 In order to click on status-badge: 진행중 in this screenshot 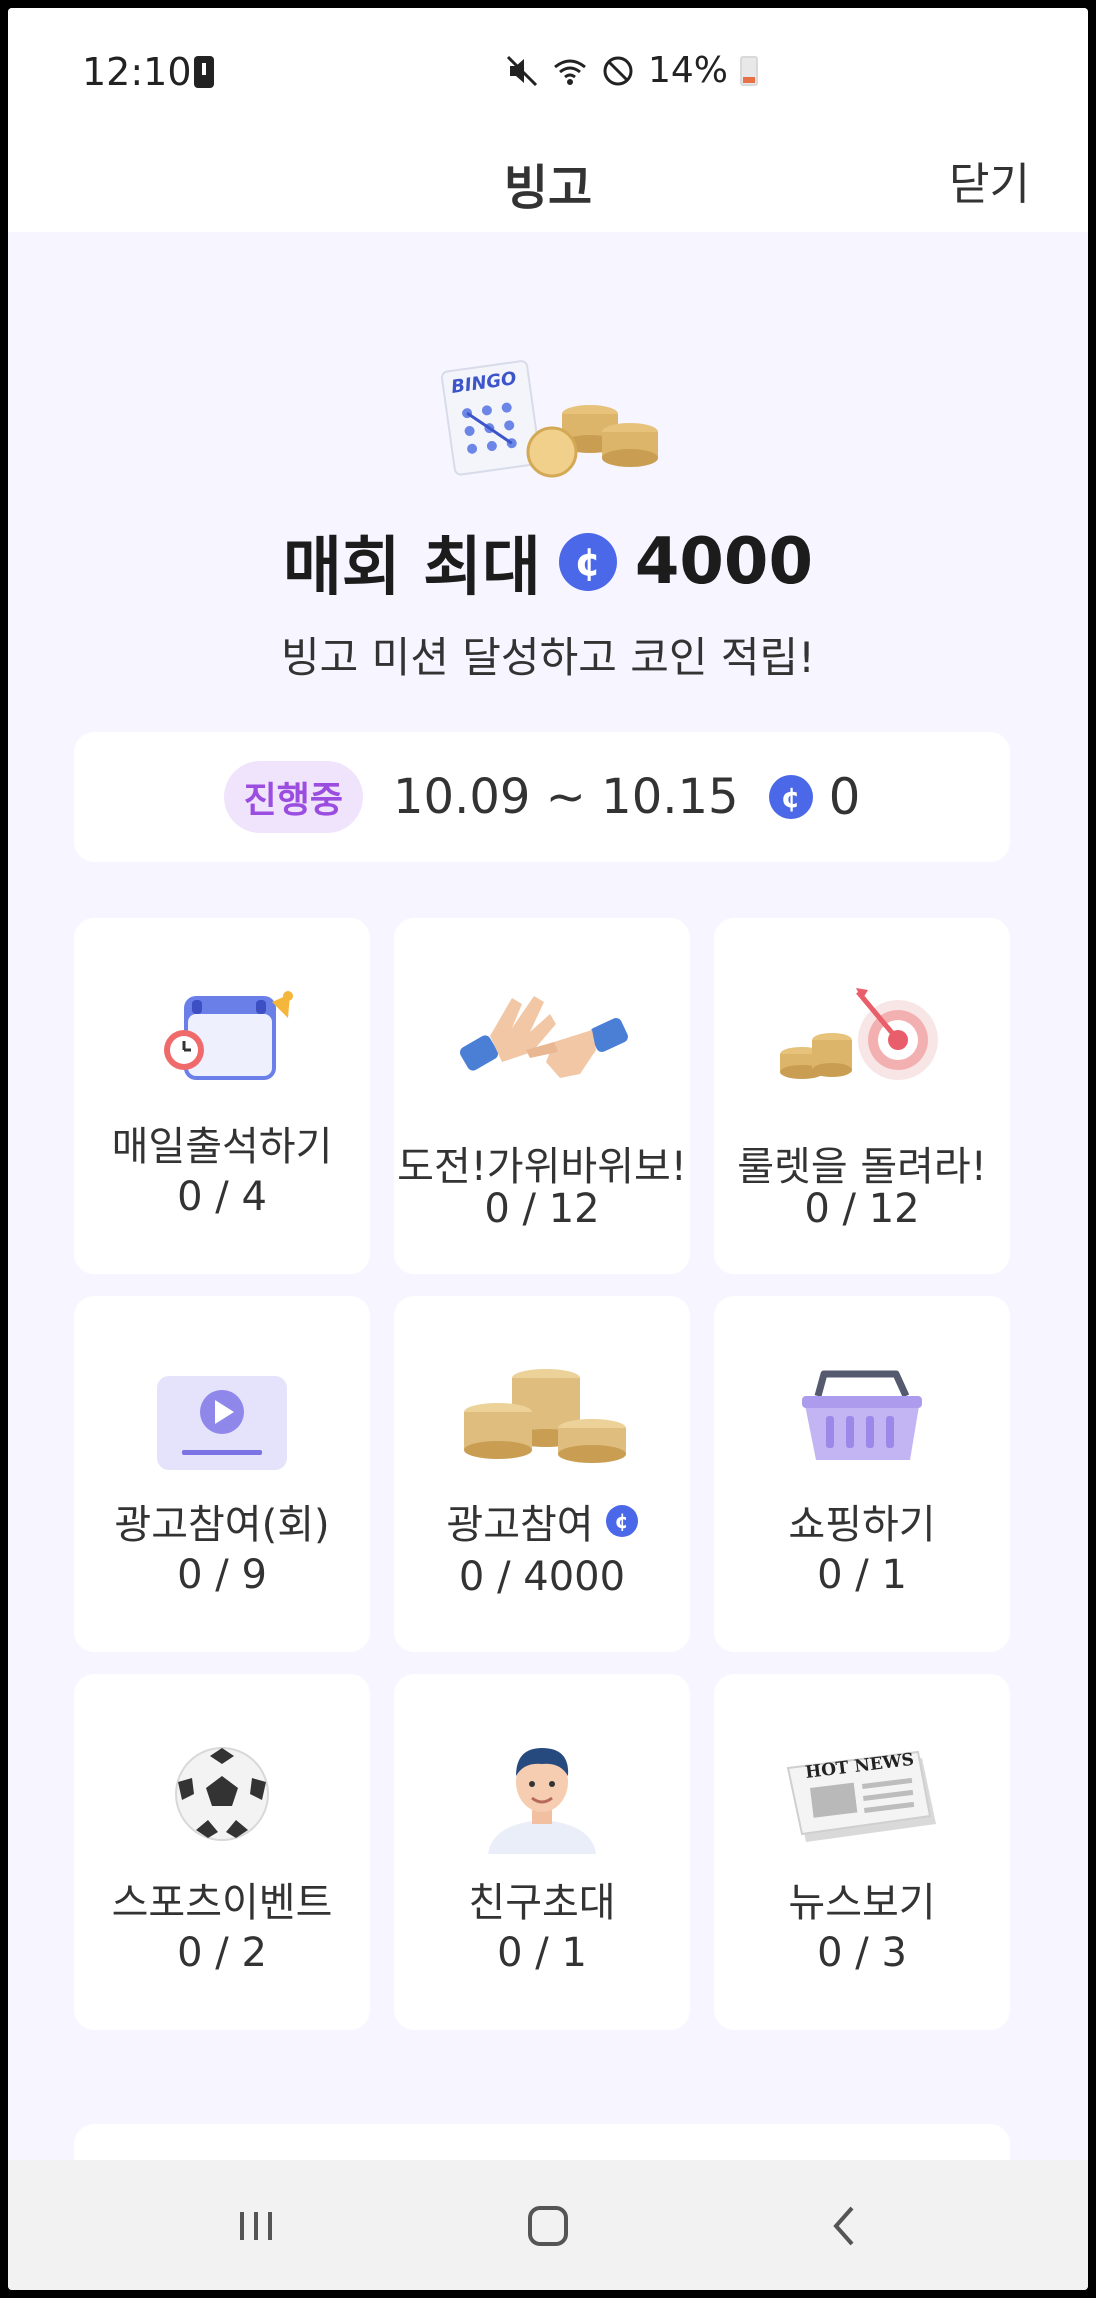, I will do `click(293, 797)`.